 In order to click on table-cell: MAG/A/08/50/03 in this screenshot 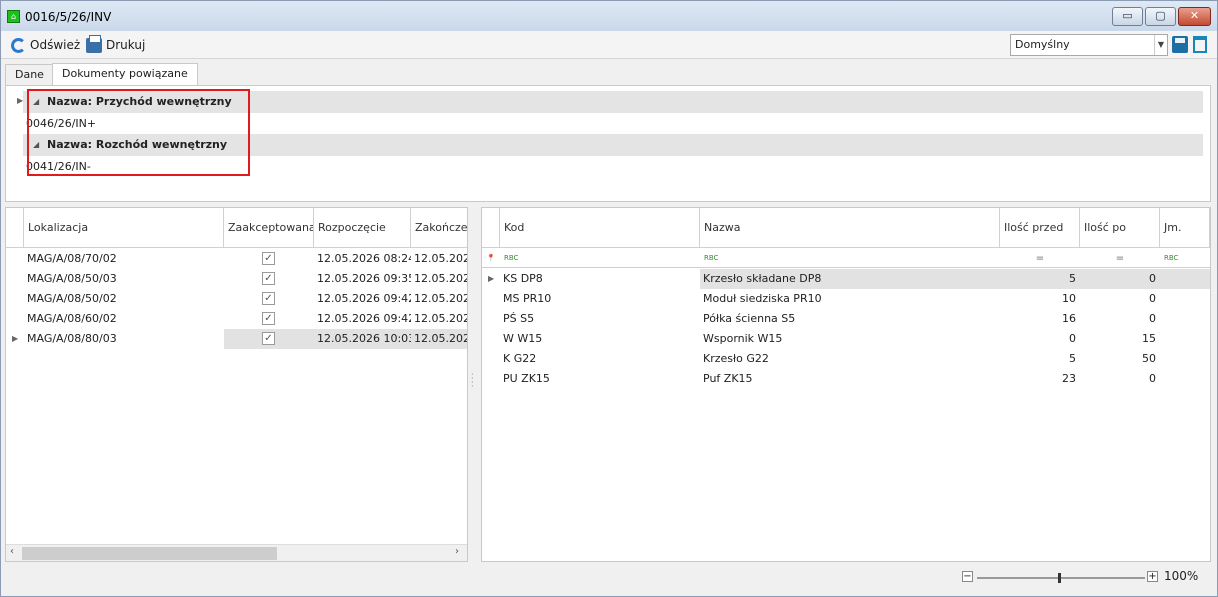, I will do `click(124, 279)`.